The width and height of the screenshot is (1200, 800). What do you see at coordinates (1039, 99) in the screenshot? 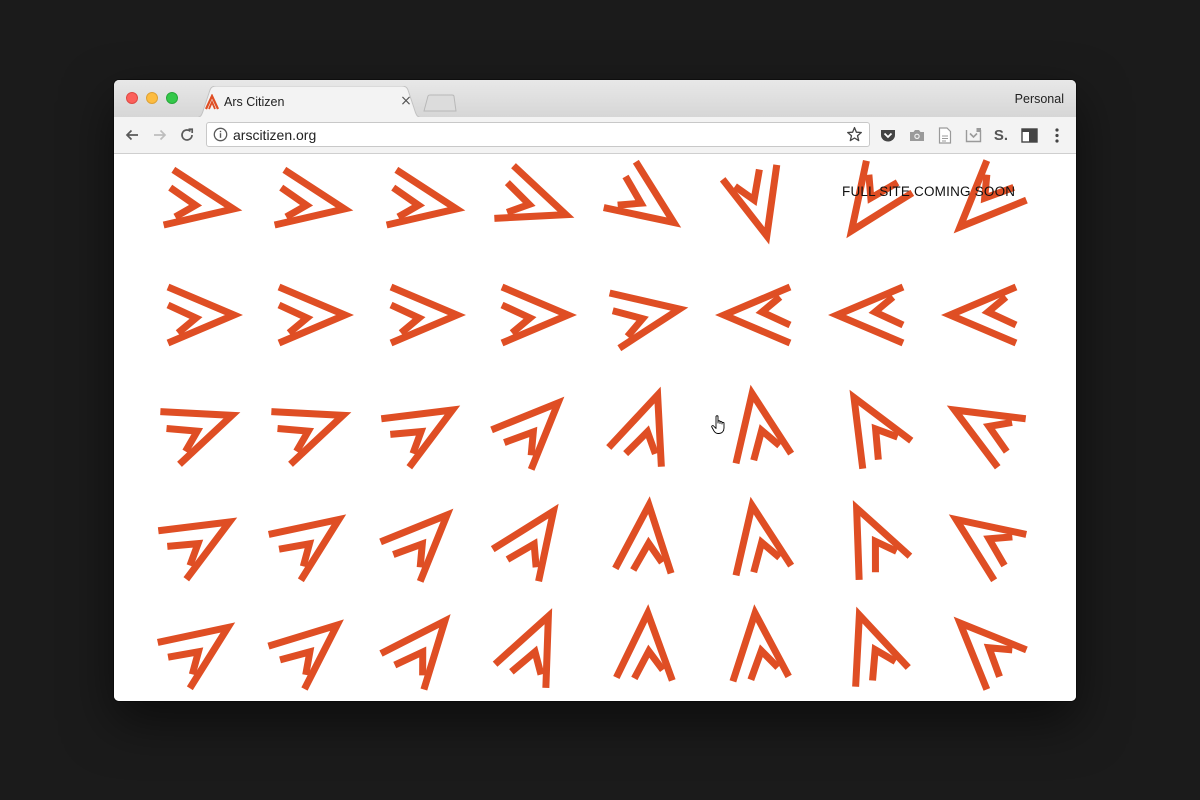
I see `profile-button: Personal` at bounding box center [1039, 99].